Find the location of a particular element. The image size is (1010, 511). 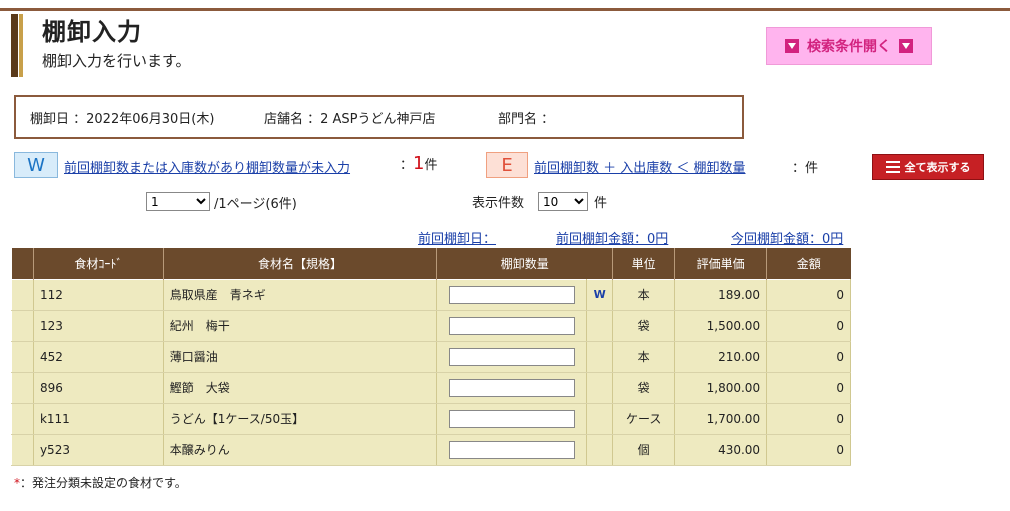

cell-unit: 個 is located at coordinates (644, 449).